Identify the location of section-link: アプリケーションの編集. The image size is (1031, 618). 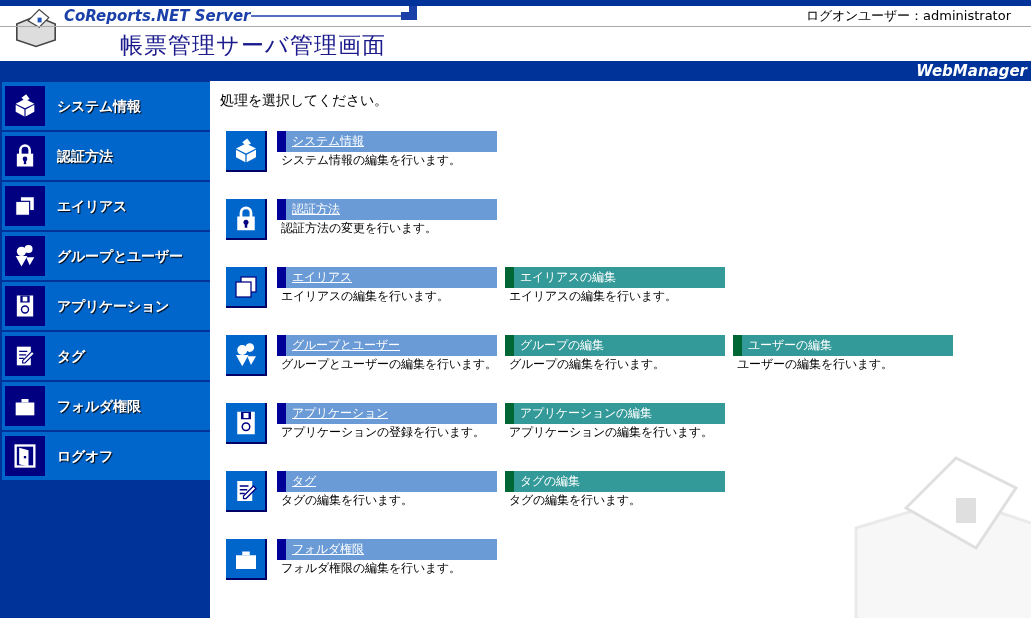
(615, 413).